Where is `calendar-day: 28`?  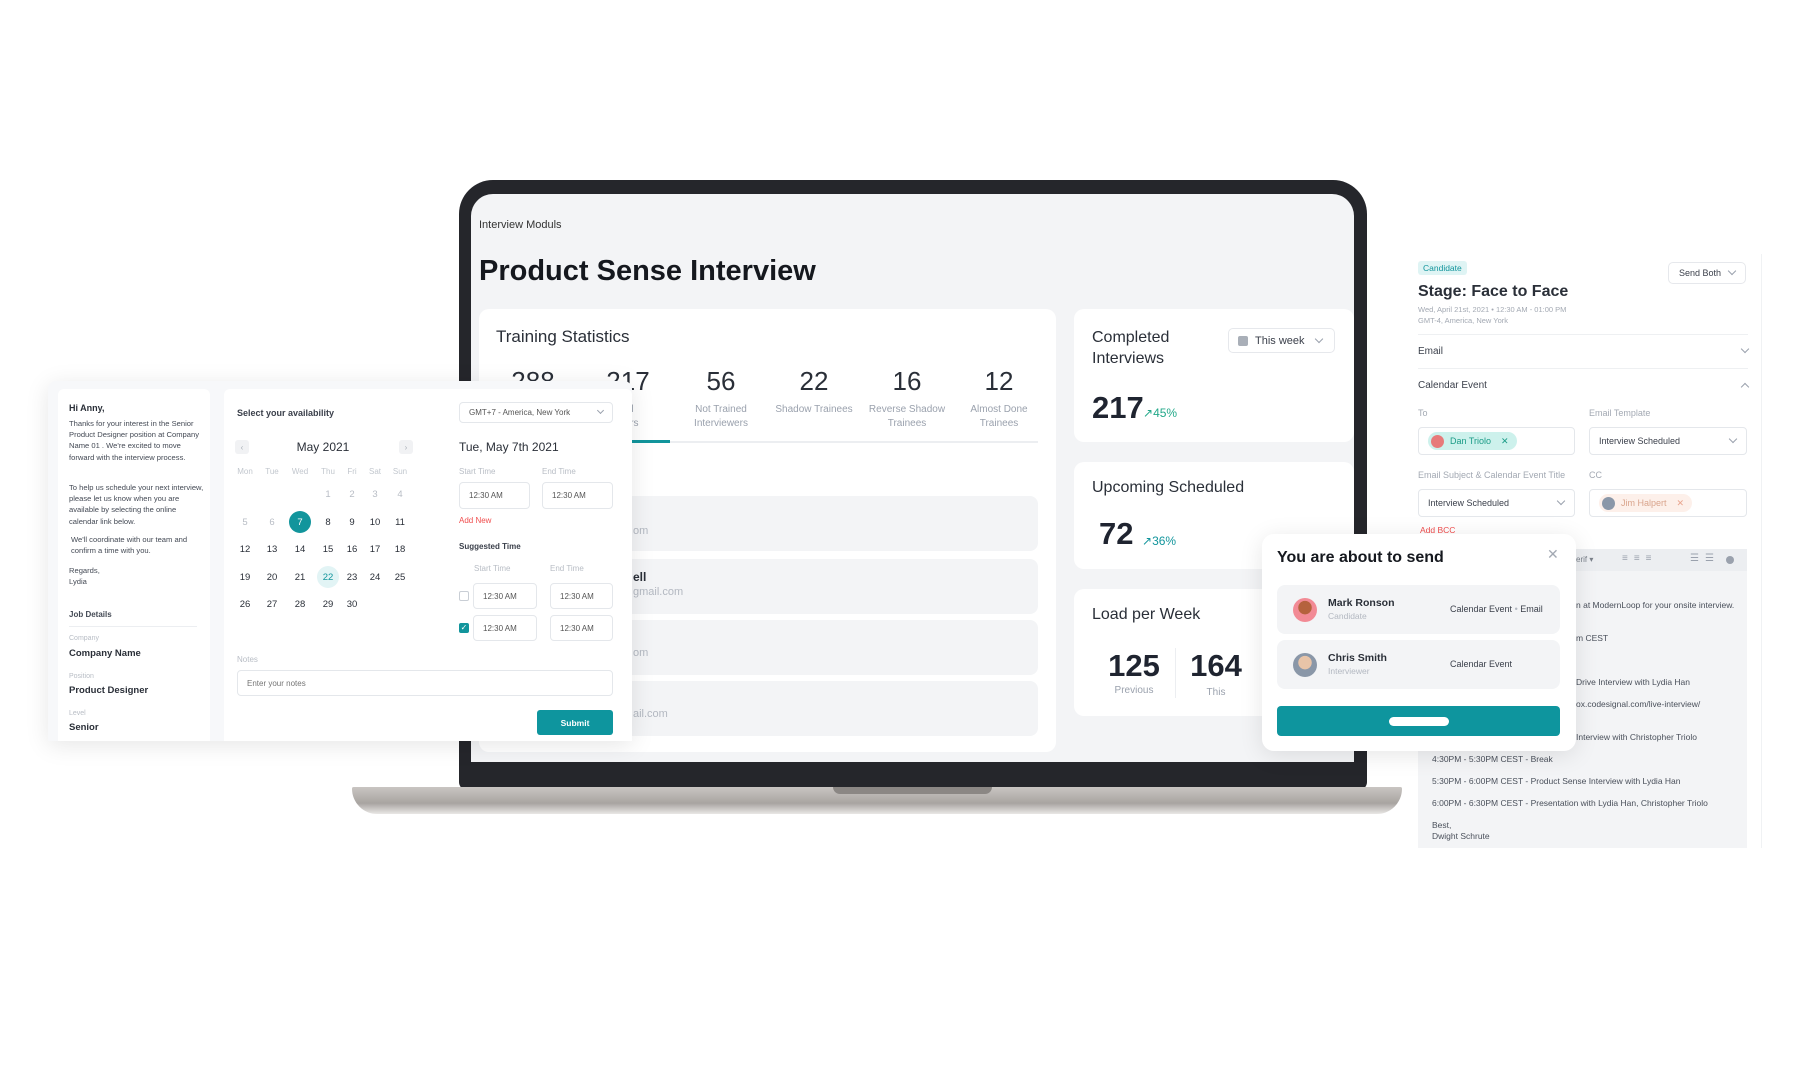 calendar-day: 28 is located at coordinates (300, 604).